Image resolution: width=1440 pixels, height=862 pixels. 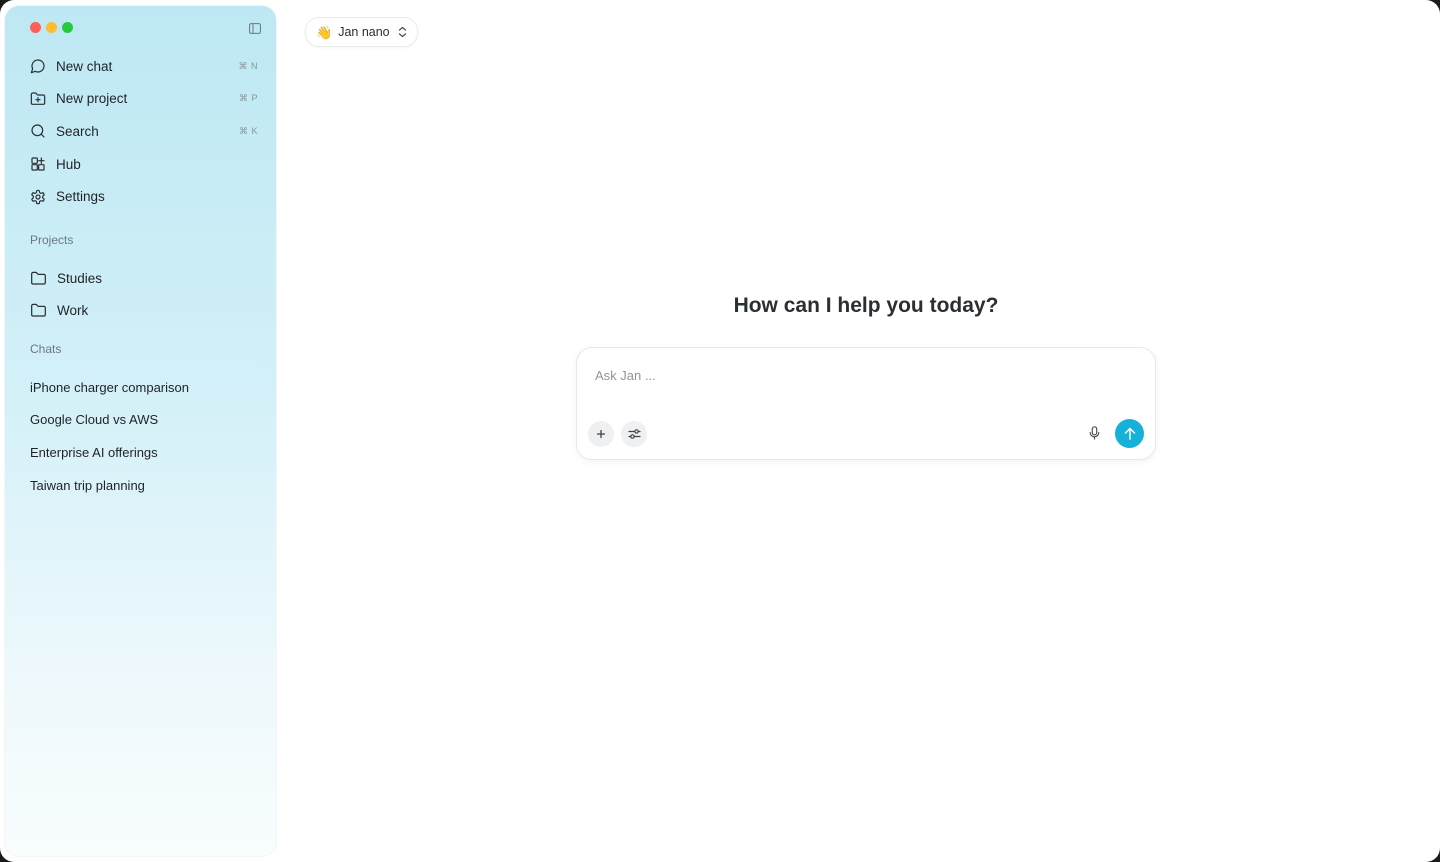 What do you see at coordinates (324, 32) in the screenshot?
I see `waving-hand-icon: 👋` at bounding box center [324, 32].